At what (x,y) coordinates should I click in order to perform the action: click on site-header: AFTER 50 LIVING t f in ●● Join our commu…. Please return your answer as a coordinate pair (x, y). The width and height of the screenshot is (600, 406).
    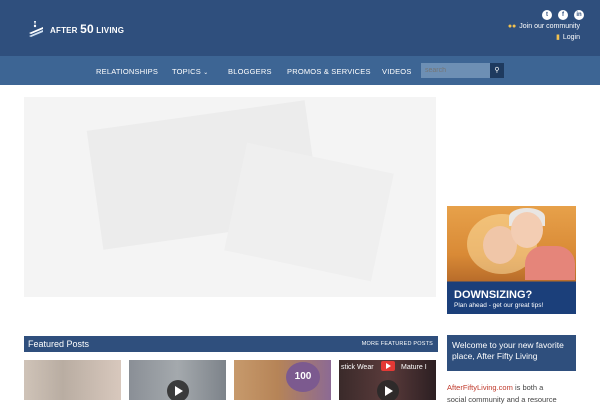
    Looking at the image, I should click on (300, 28).